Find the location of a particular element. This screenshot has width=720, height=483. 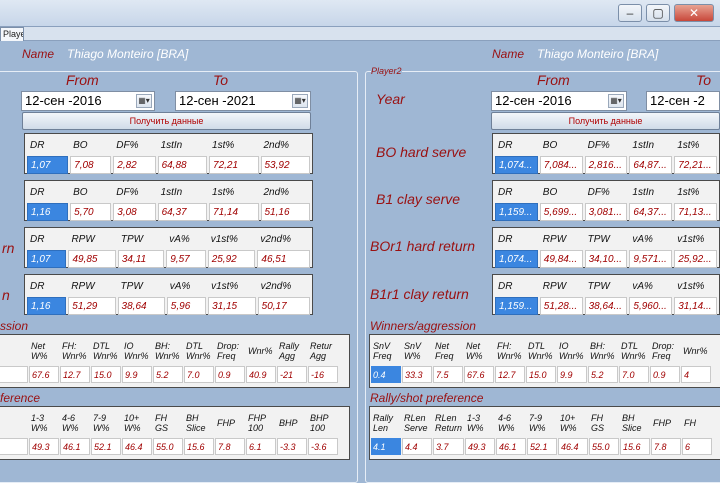

table-cell: -3.3 is located at coordinates (292, 446).